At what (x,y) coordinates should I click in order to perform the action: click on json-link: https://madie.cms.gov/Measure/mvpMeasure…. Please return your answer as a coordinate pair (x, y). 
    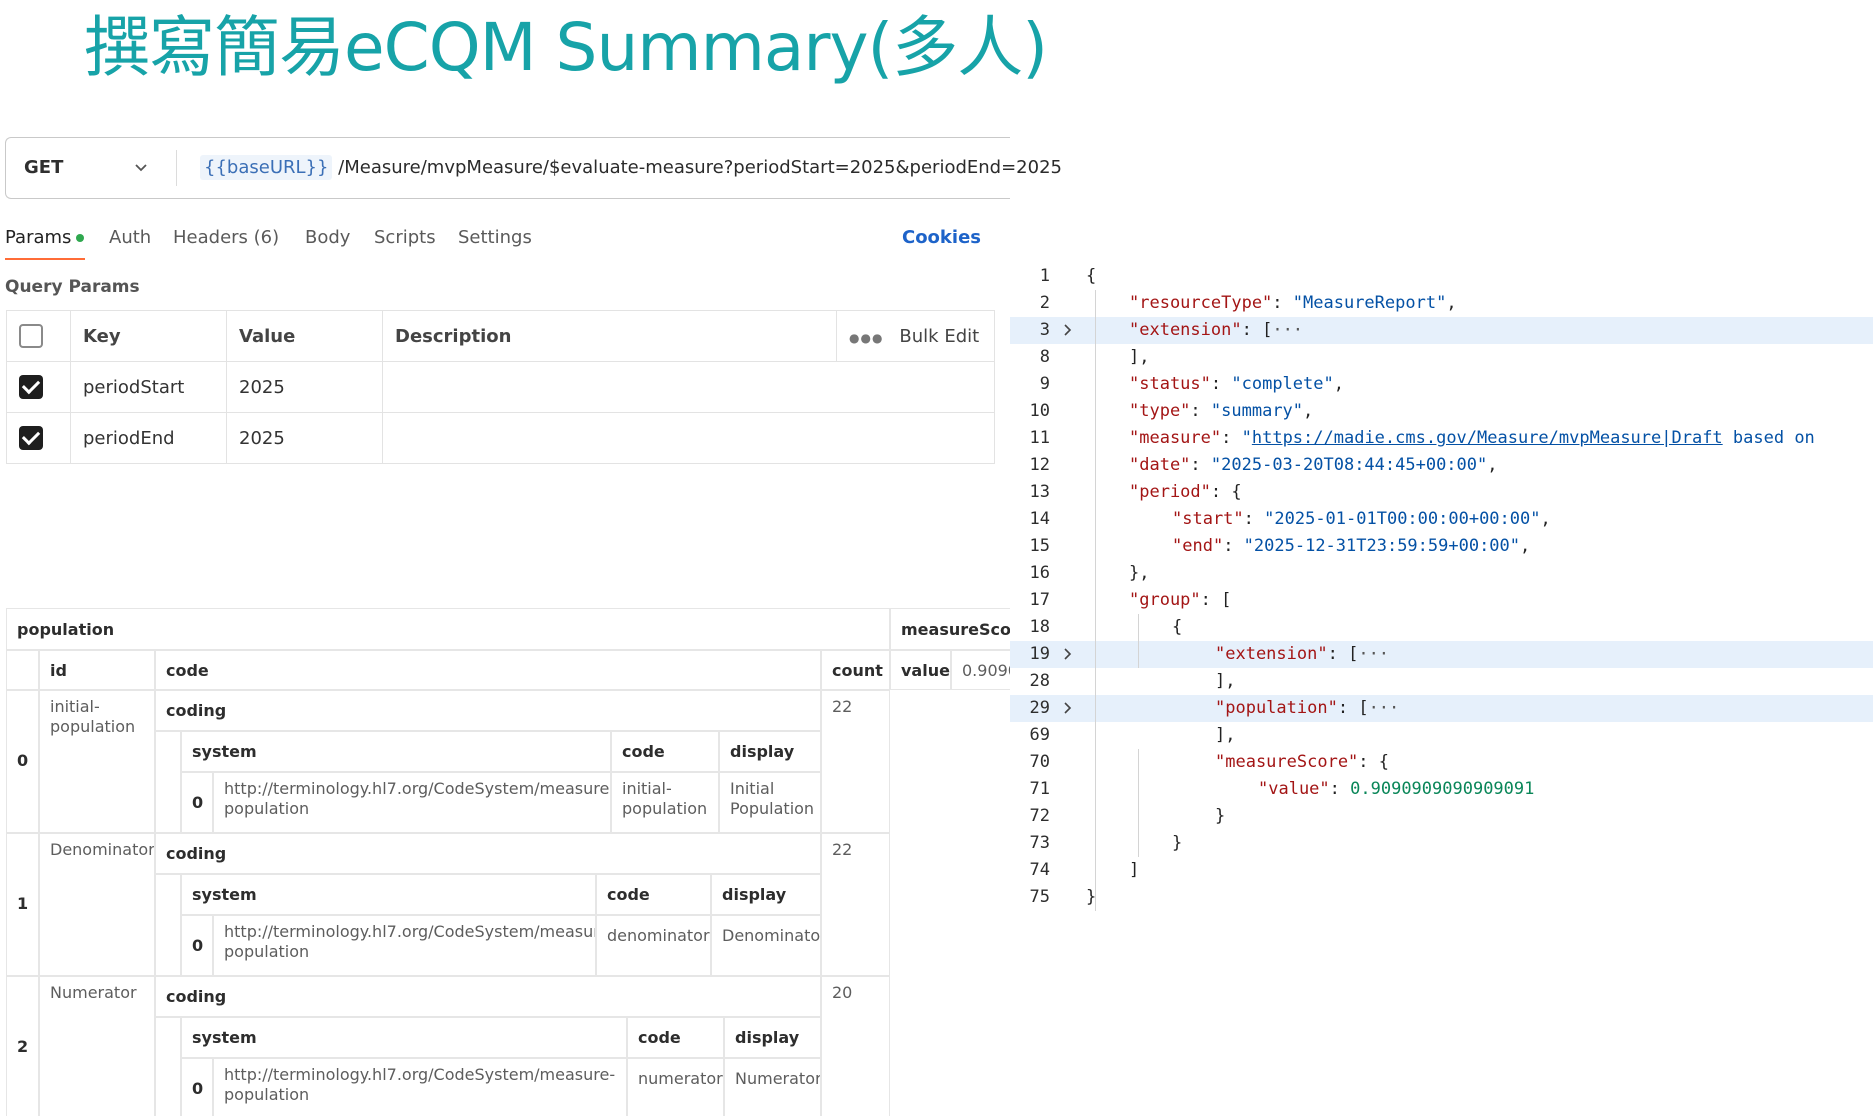
    Looking at the image, I should click on (1487, 438).